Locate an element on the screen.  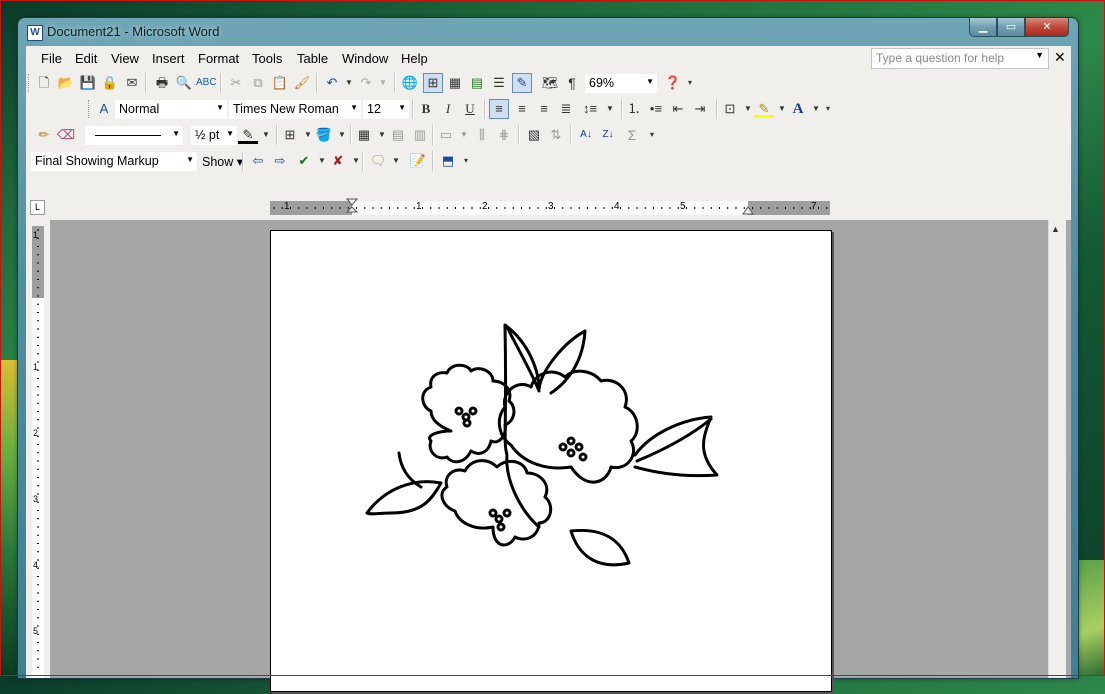
distribute-rows-icon: ⫼ is located at coordinates (482, 135).